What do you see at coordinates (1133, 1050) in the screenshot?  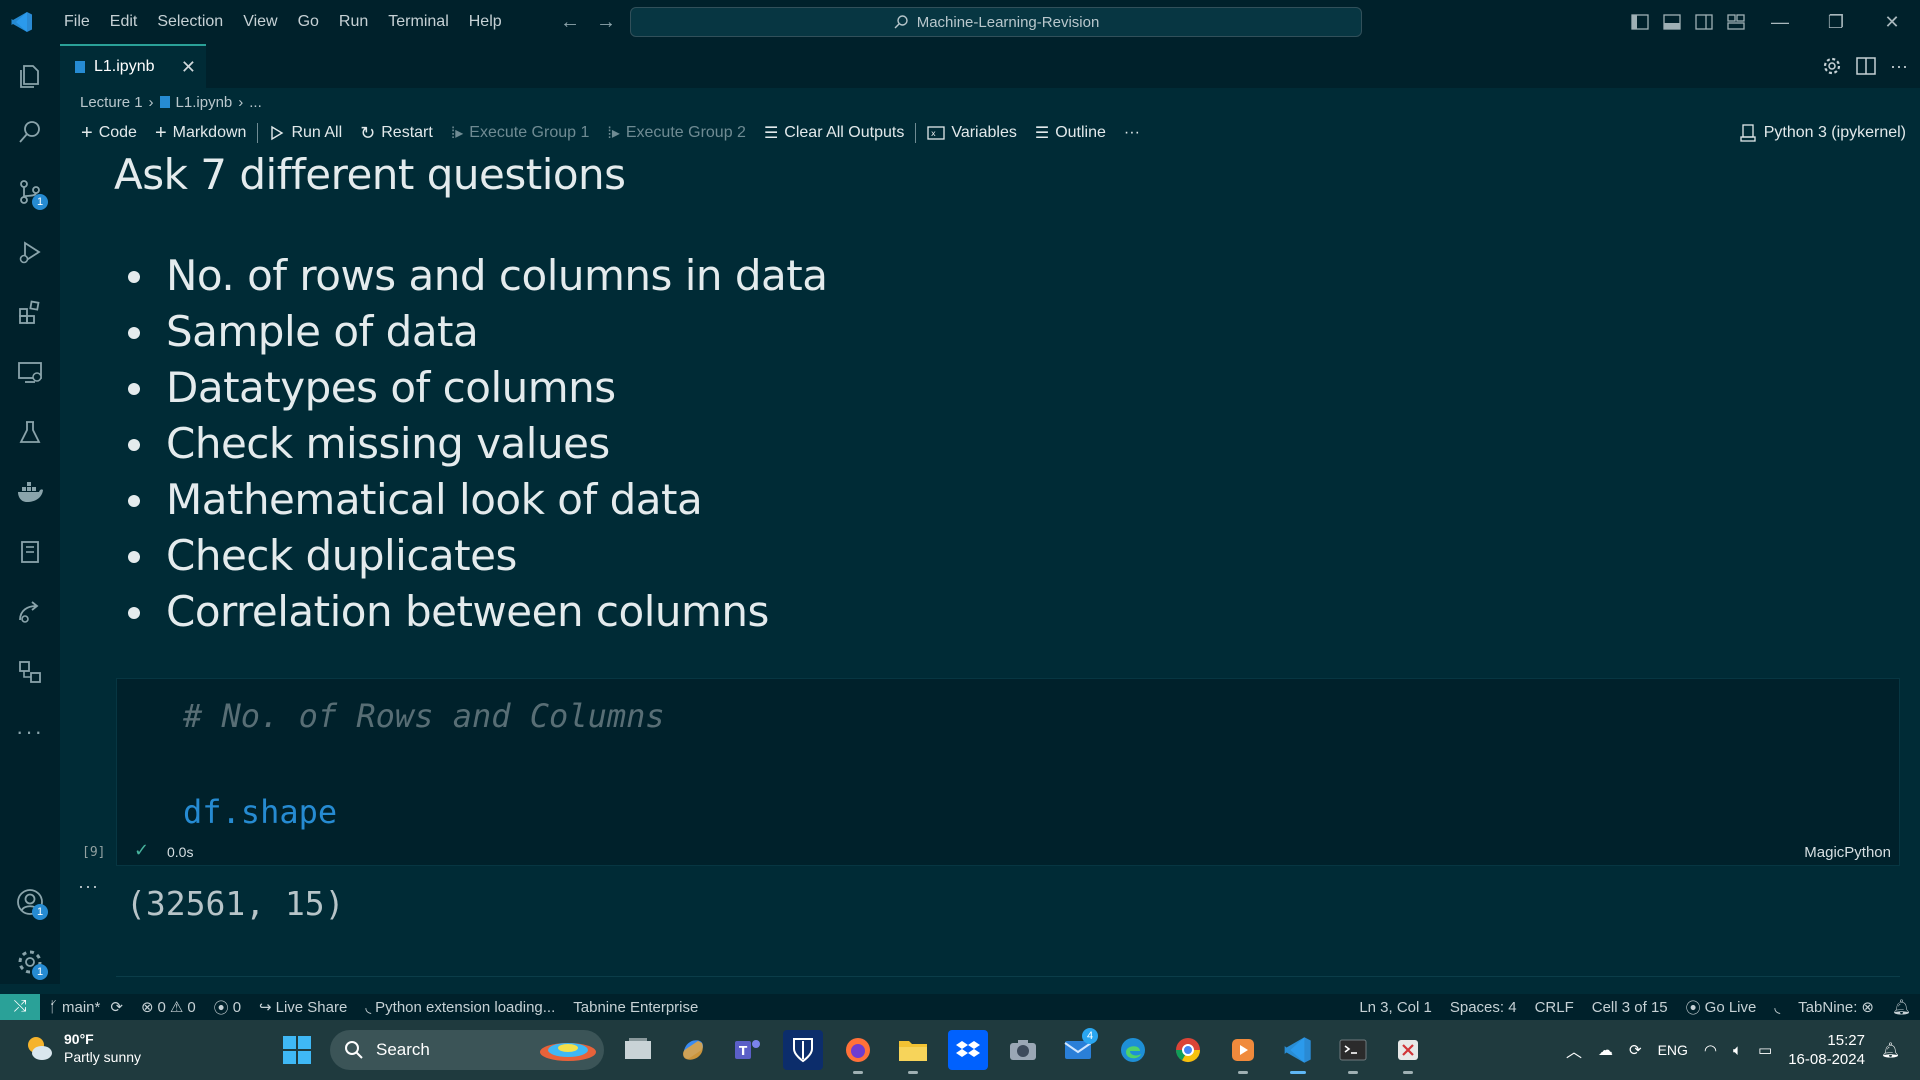 I see `edge-icon` at bounding box center [1133, 1050].